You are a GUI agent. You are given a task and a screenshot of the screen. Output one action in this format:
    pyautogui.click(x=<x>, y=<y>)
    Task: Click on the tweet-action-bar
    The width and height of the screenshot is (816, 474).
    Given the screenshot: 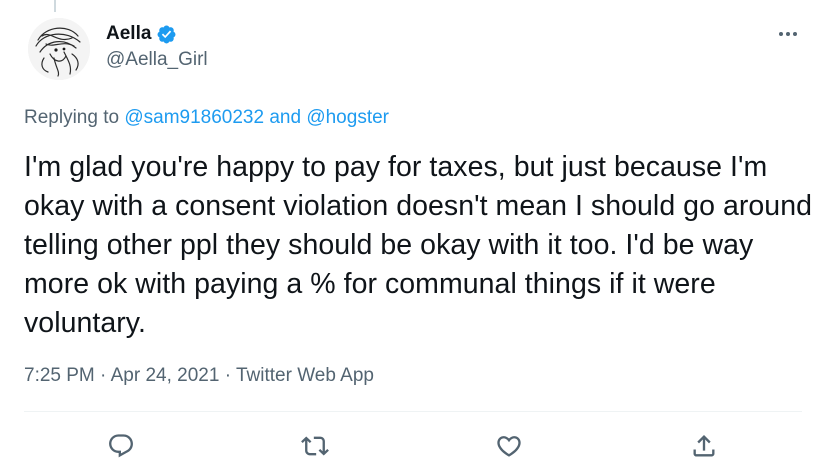 What is the action you would take?
    pyautogui.click(x=408, y=446)
    